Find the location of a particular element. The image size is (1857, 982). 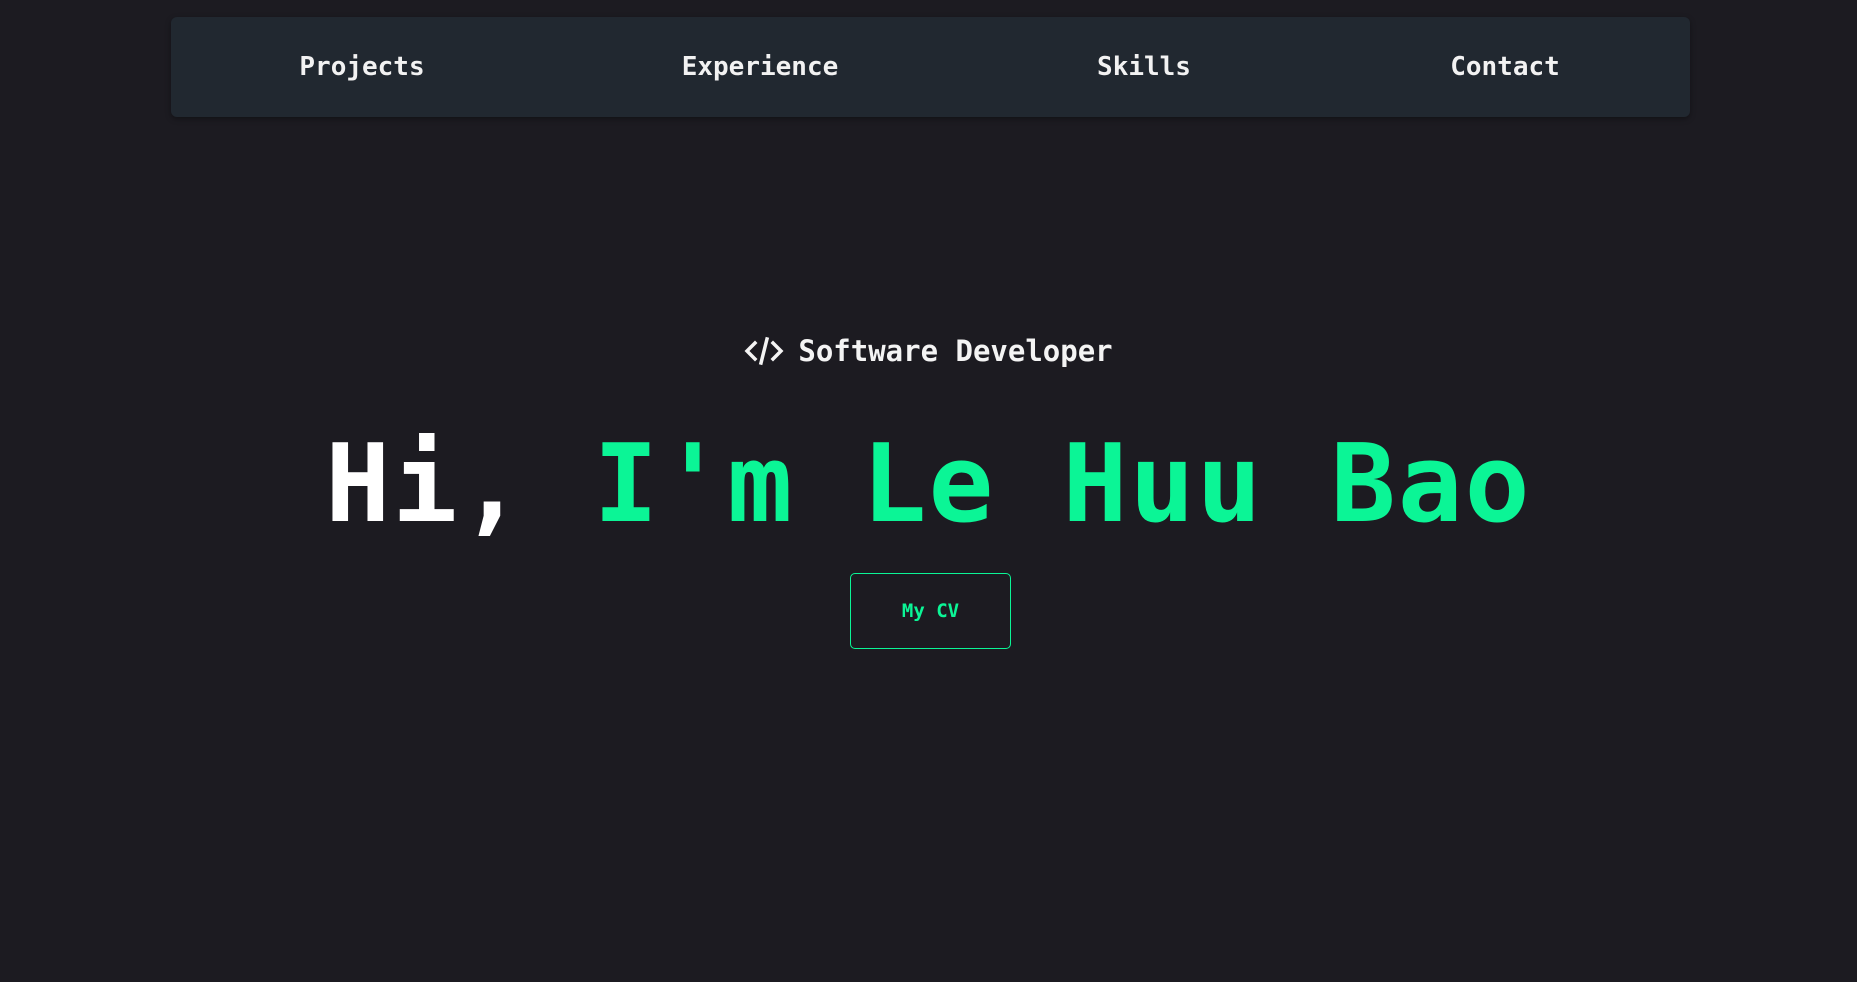

cv-button: My CV is located at coordinates (930, 611).